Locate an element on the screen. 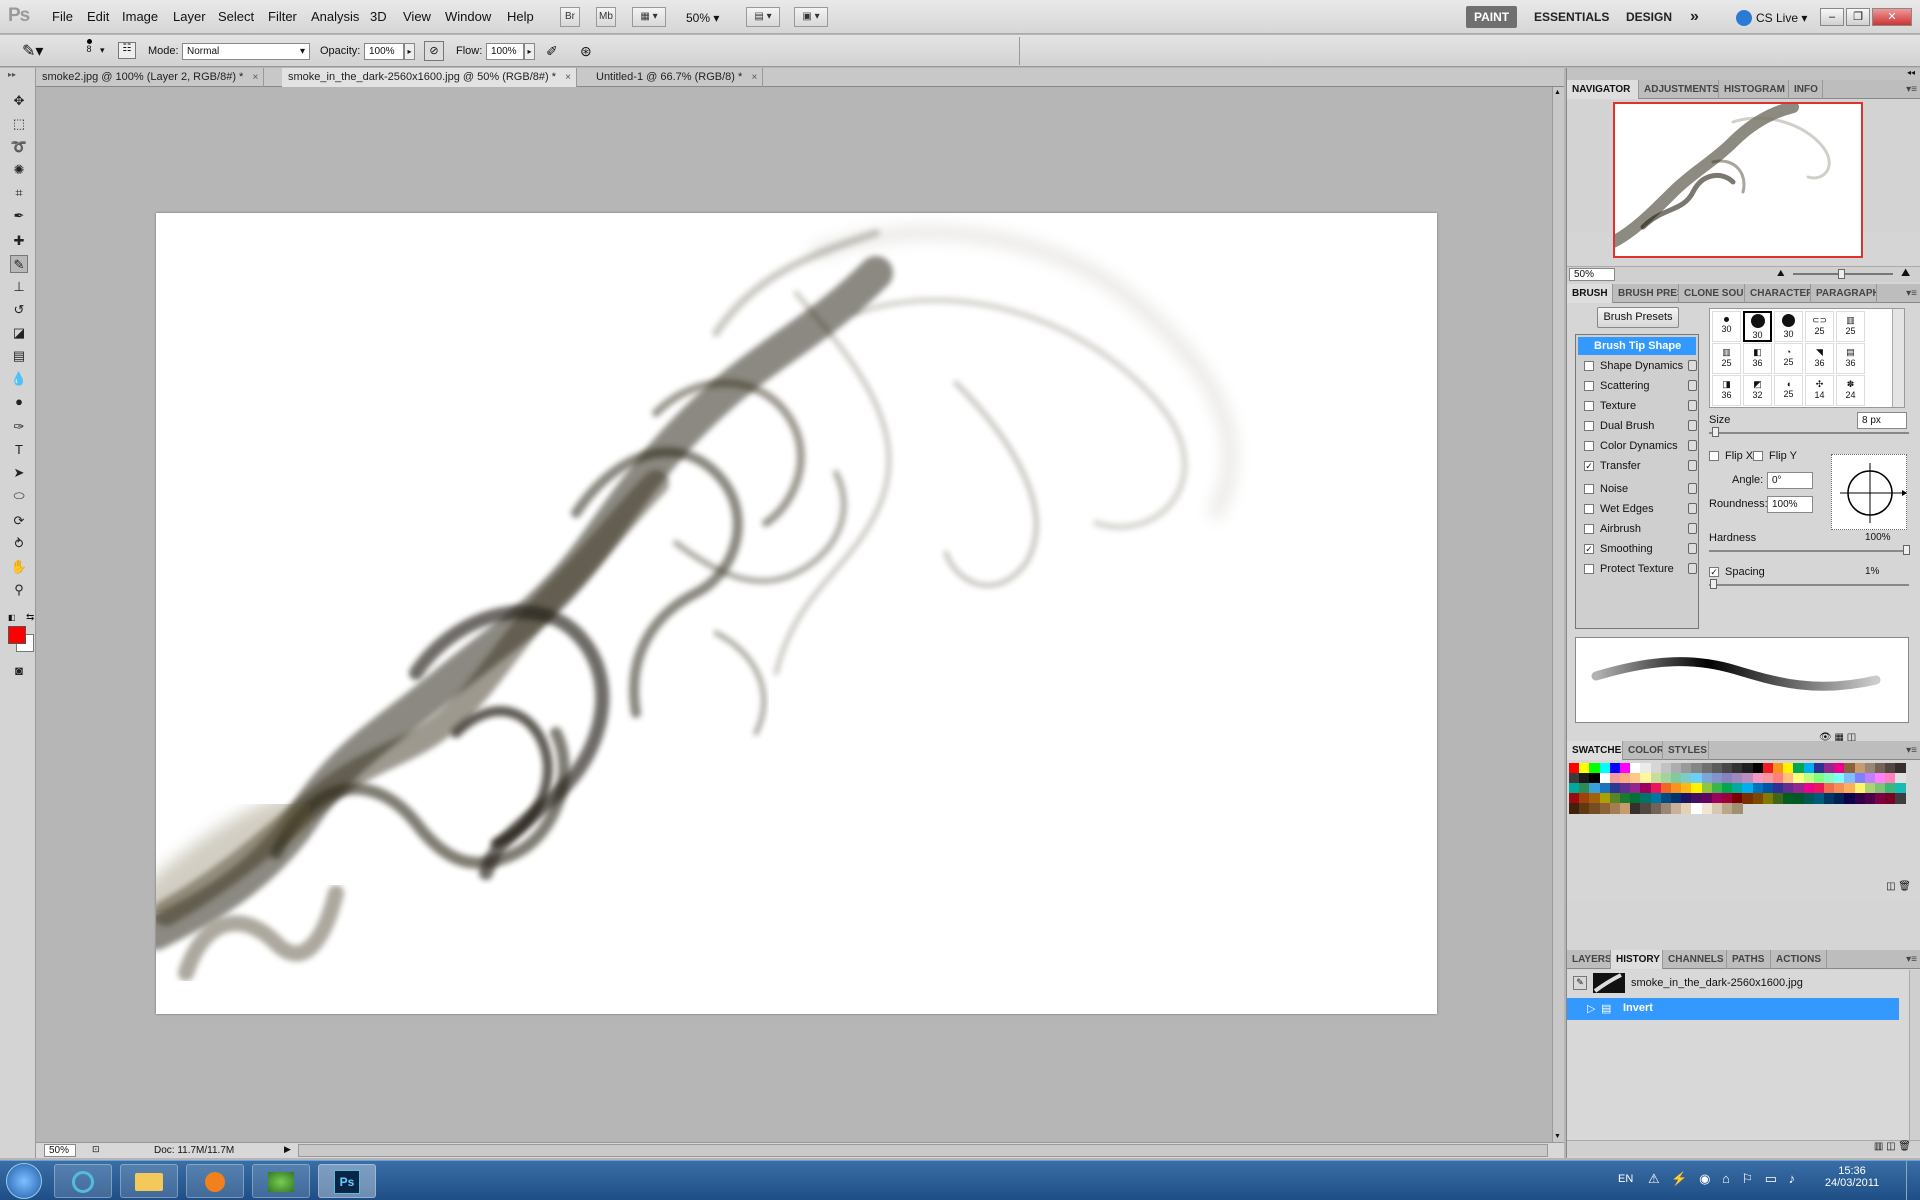 This screenshot has width=1920, height=1200. airbrush-icon: ✐ is located at coordinates (552, 51).